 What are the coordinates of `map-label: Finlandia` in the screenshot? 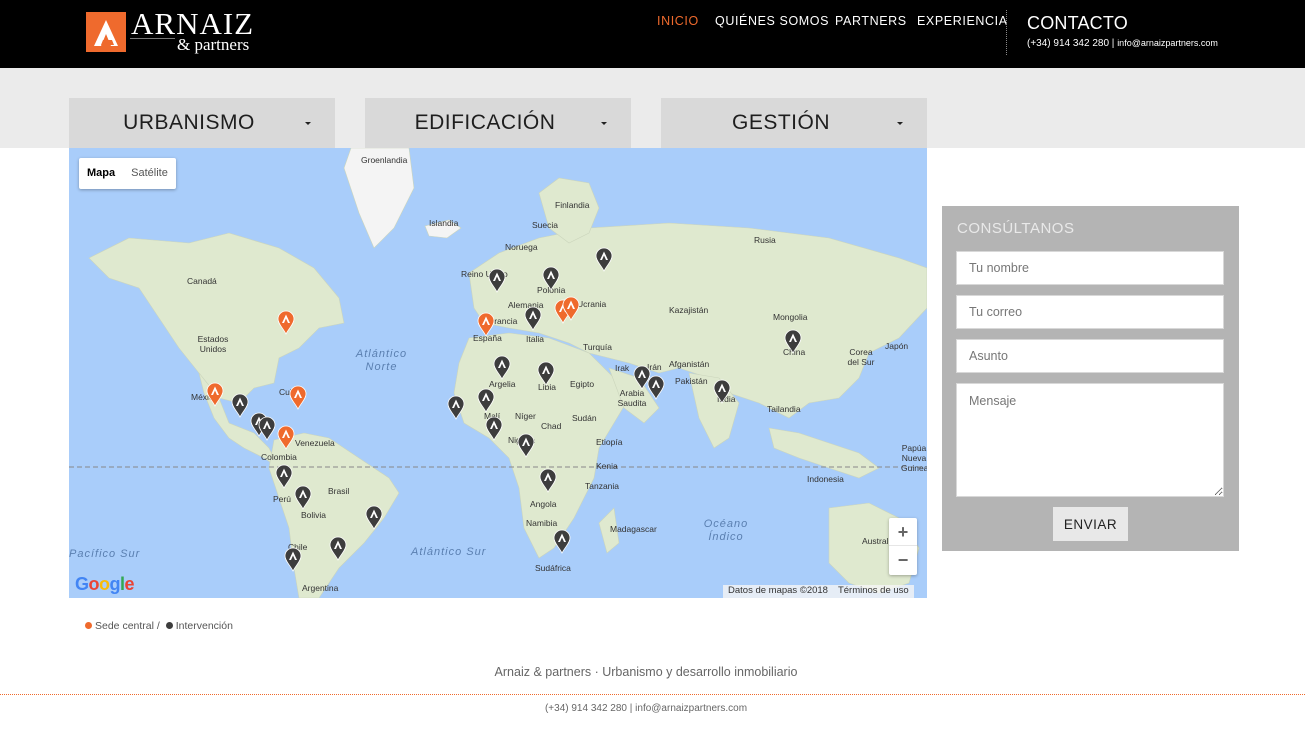 It's located at (572, 205).